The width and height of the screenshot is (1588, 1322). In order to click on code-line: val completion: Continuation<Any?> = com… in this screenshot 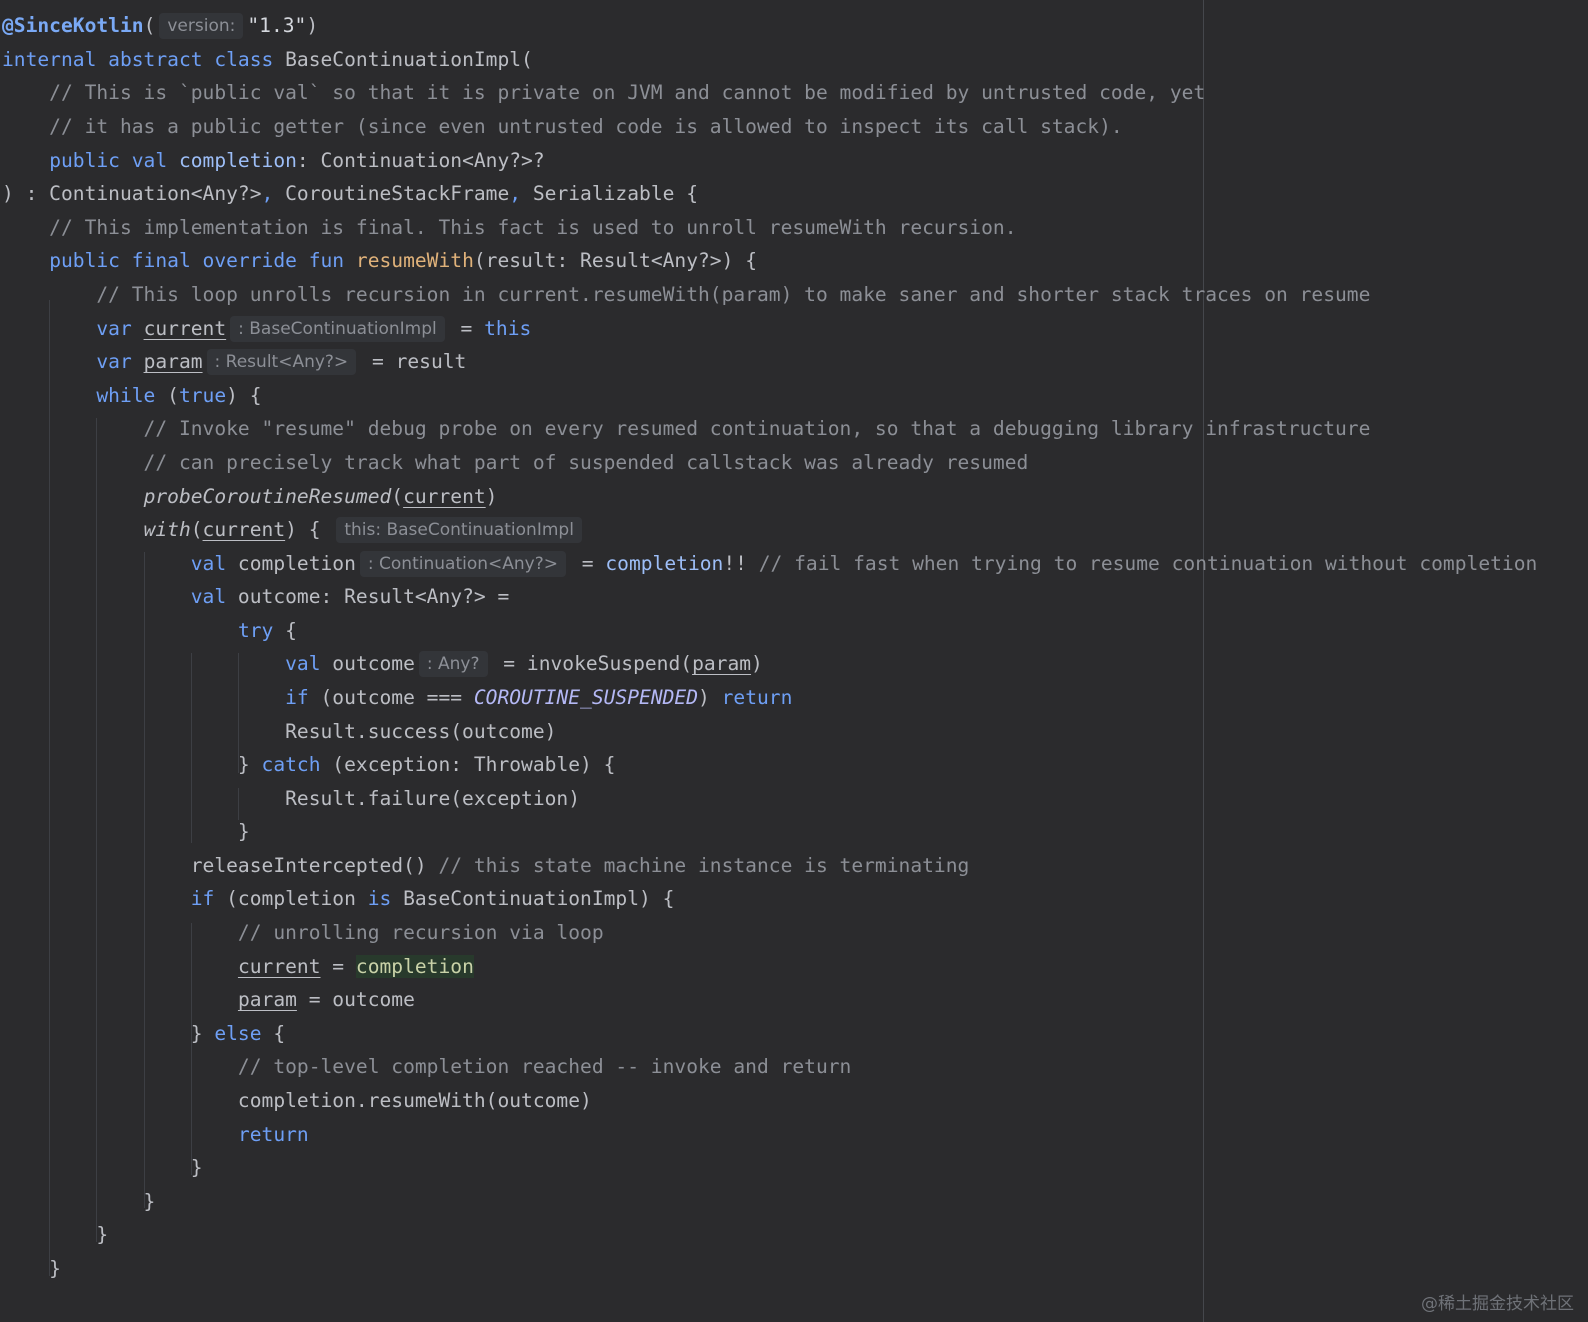, I will do `click(864, 564)`.